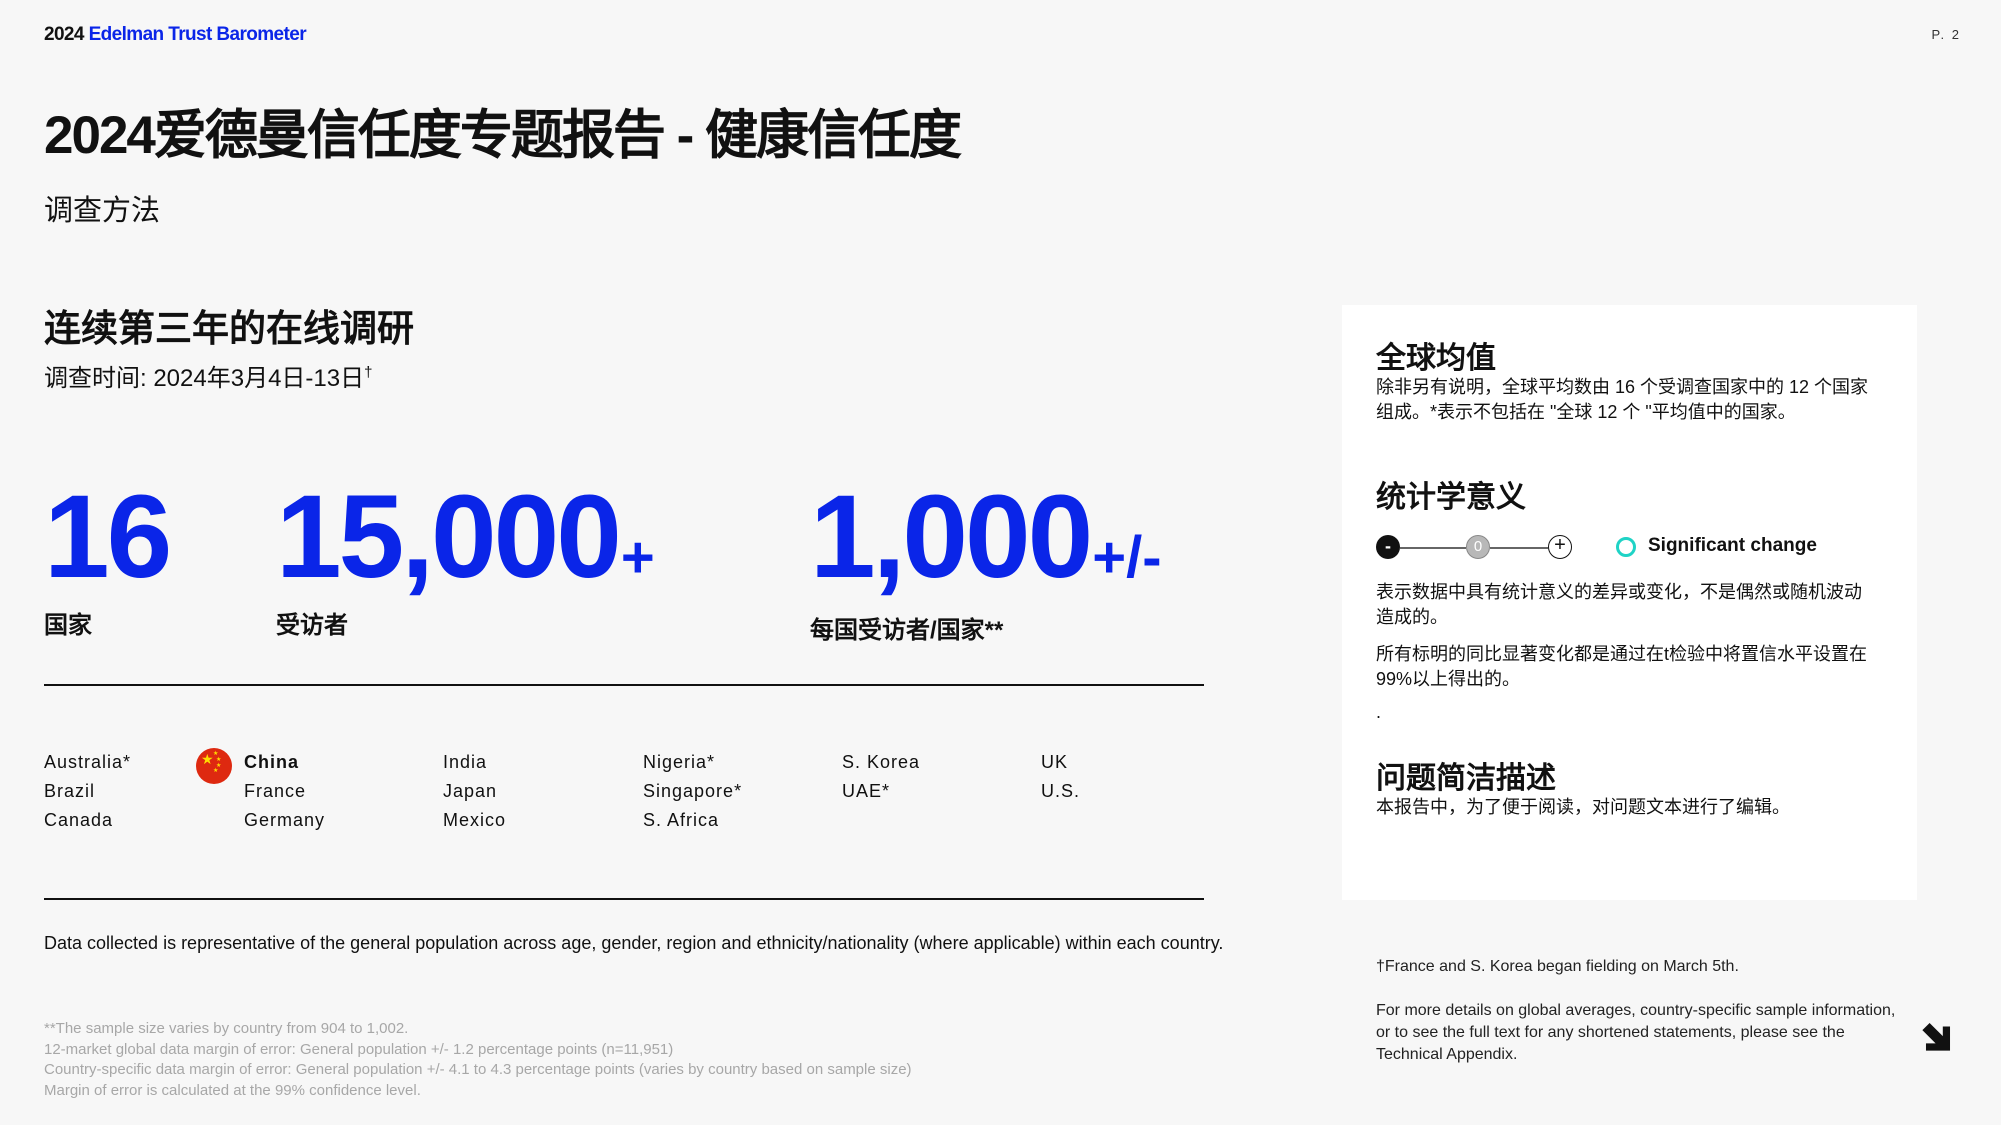 Image resolution: width=2001 pixels, height=1125 pixels. I want to click on stat-countries-number: 16, so click(108, 537).